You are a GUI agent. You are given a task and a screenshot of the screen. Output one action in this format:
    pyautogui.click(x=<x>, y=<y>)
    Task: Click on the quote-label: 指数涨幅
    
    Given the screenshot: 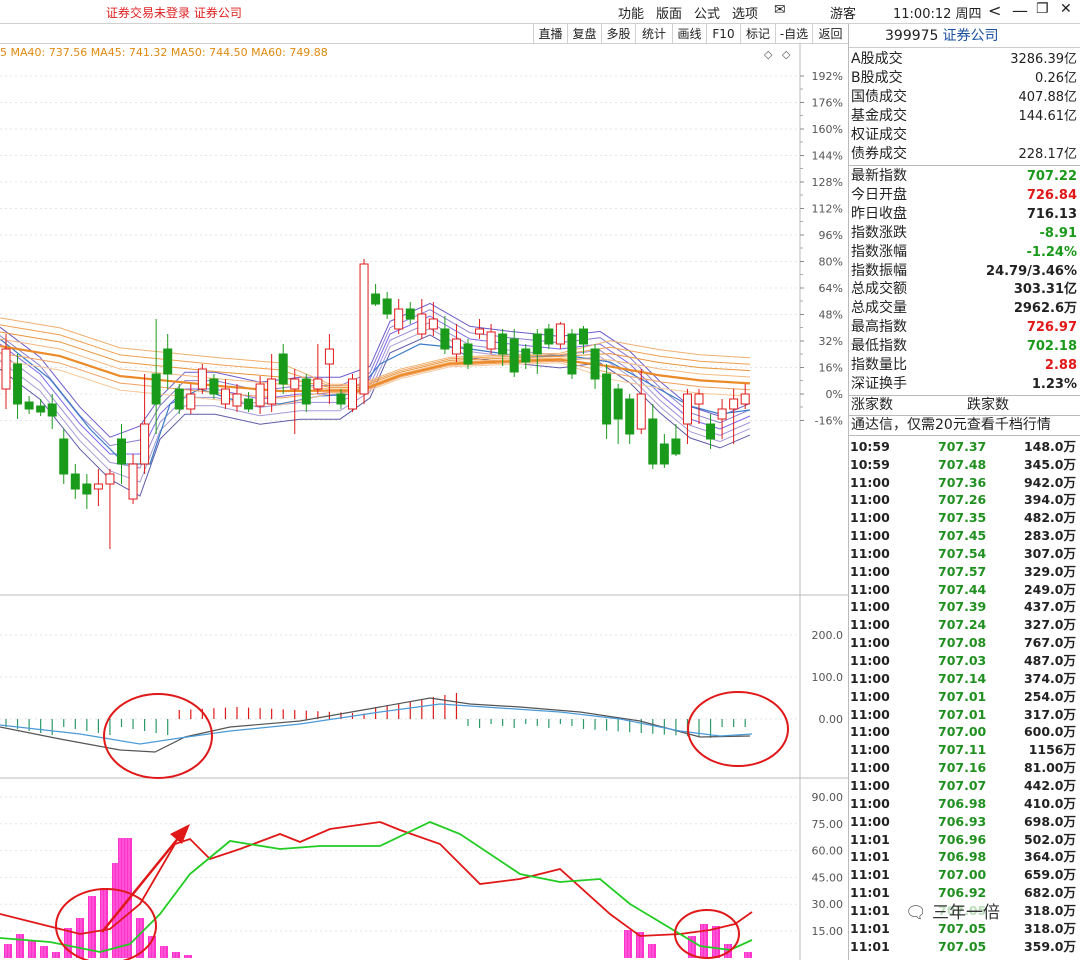 What is the action you would take?
    pyautogui.click(x=879, y=251)
    